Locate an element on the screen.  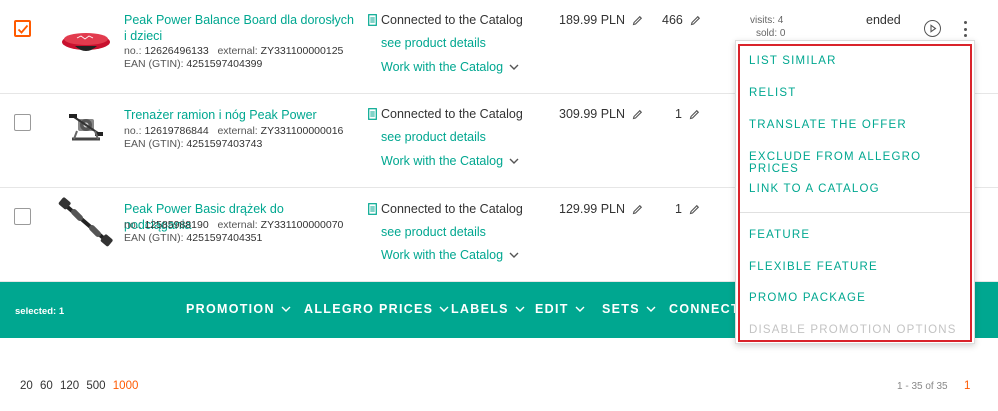
edit-label: EDIT is located at coordinates (552, 309).